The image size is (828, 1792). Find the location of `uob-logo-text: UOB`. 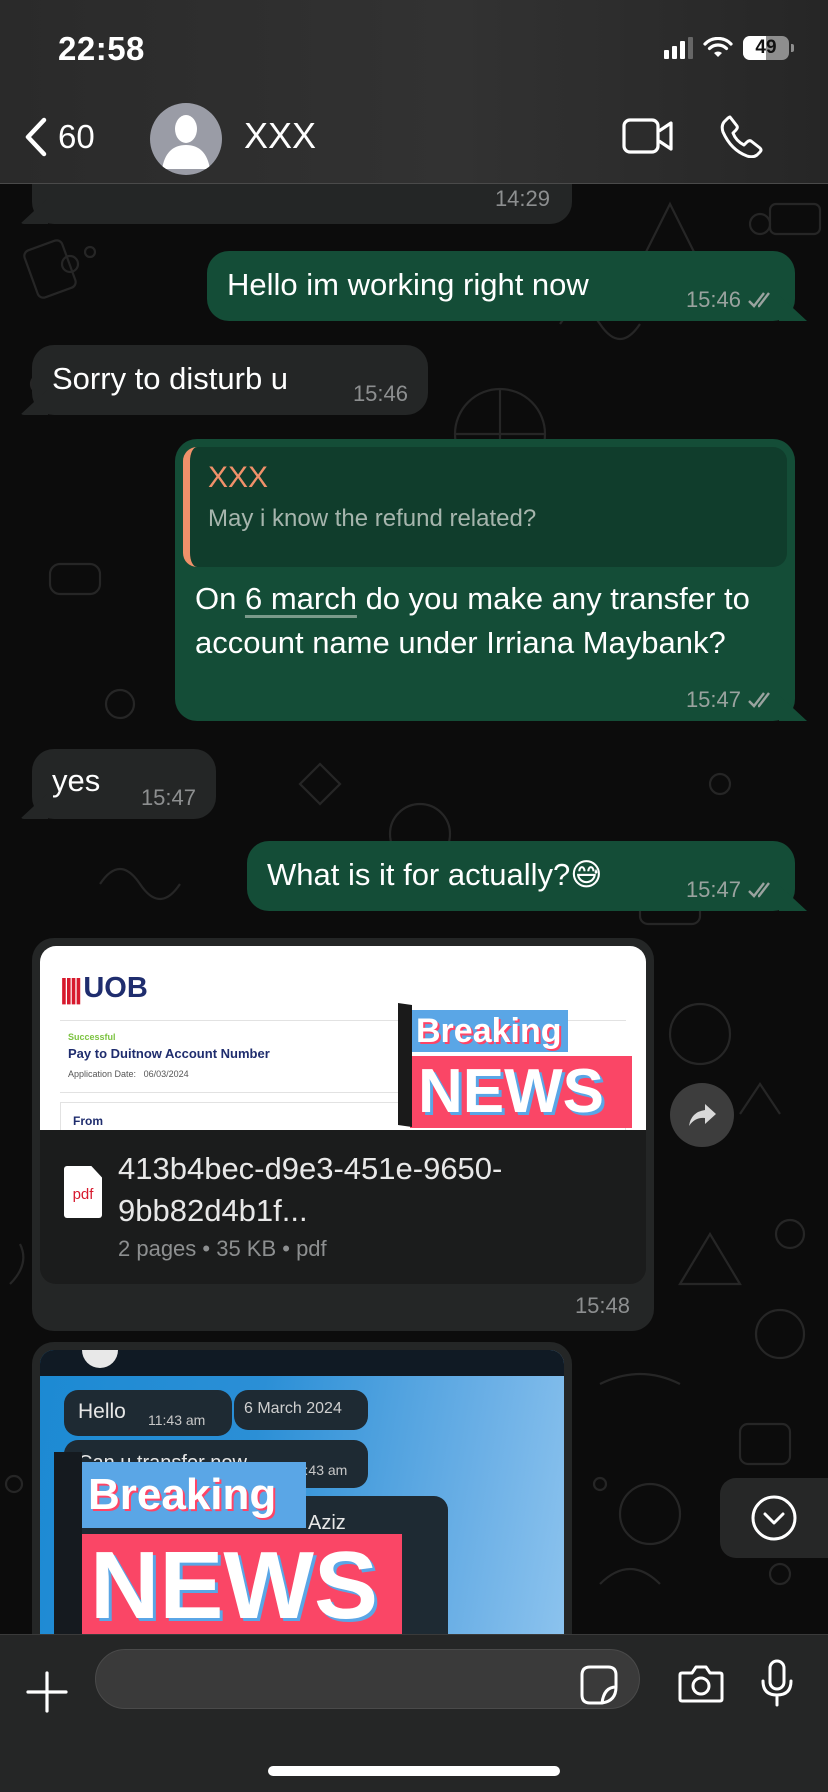

uob-logo-text: UOB is located at coordinates (115, 988).